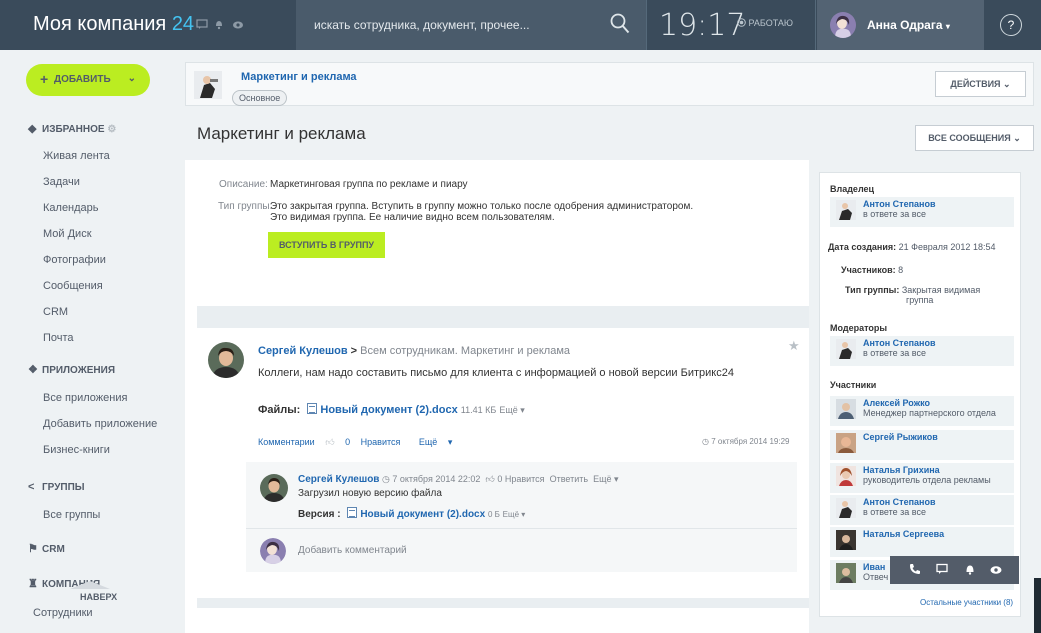 The image size is (1041, 633). Describe the element at coordinates (82, 79) in the screenshot. I see `add-button-label: ДОБАВИТЬ` at that location.